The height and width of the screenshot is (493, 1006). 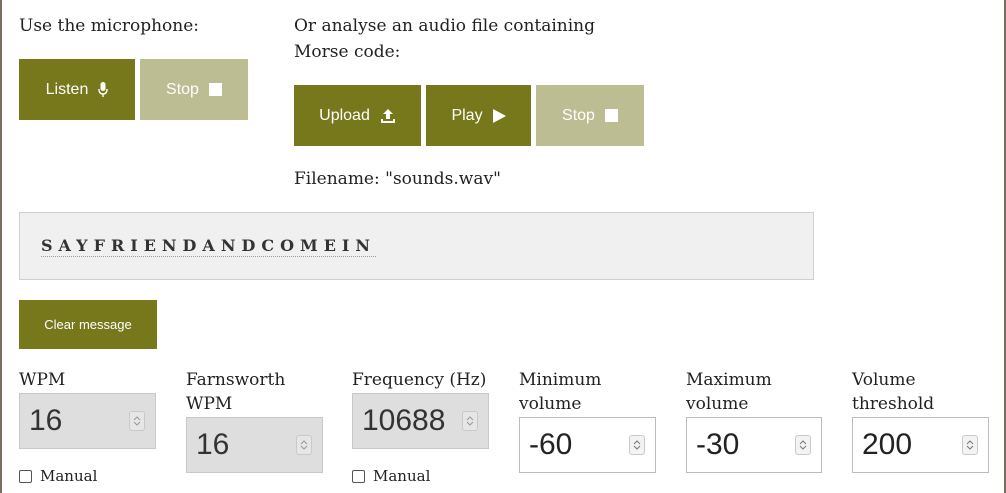 I want to click on decoded-message-box: SAYFRIENDANDCOMEIN, so click(x=416, y=246).